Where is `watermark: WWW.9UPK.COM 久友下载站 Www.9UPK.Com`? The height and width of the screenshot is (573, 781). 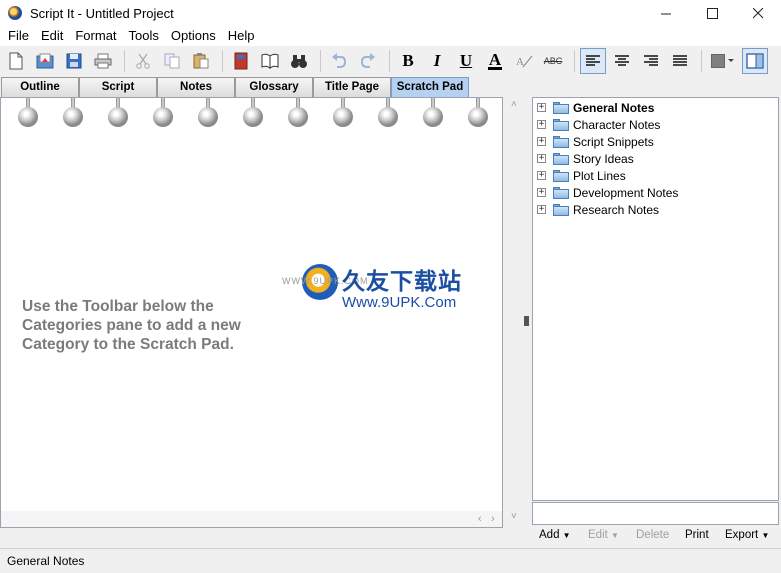 watermark: WWW.9UPK.COM 久友下载站 Www.9UPK.Com is located at coordinates (390, 290).